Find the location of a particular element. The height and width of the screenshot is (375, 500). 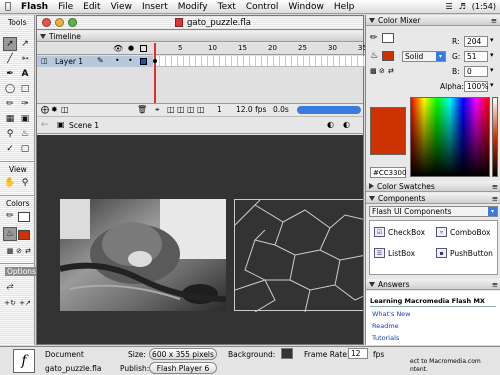

stroke-pencil-icon: ✏ is located at coordinates (374, 38).